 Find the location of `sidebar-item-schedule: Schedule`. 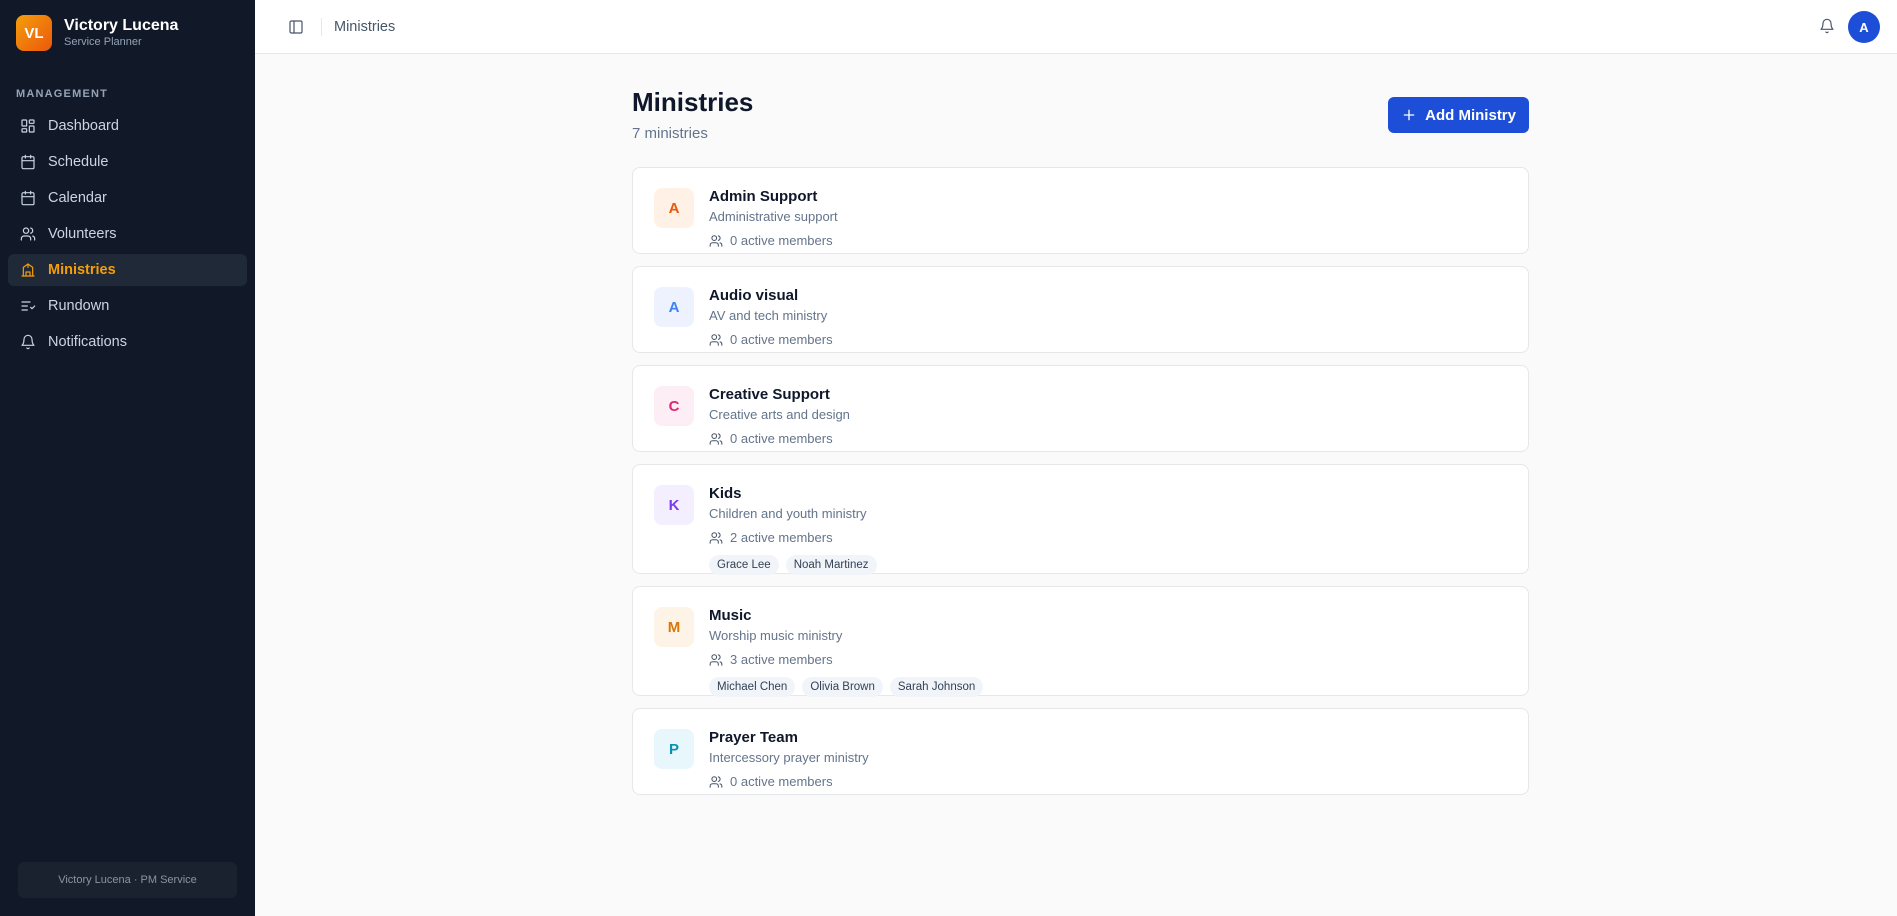

sidebar-item-schedule: Schedule is located at coordinates (127, 162).